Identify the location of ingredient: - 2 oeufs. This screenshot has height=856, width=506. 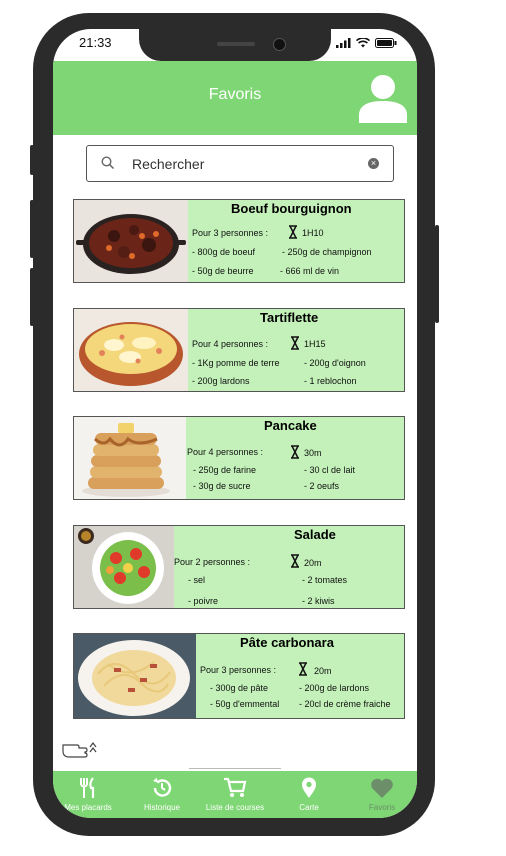
(322, 486).